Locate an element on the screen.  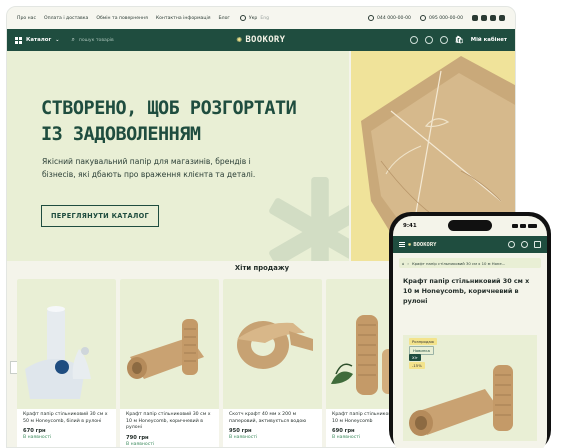
grid-icon is located at coordinates (18, 40).